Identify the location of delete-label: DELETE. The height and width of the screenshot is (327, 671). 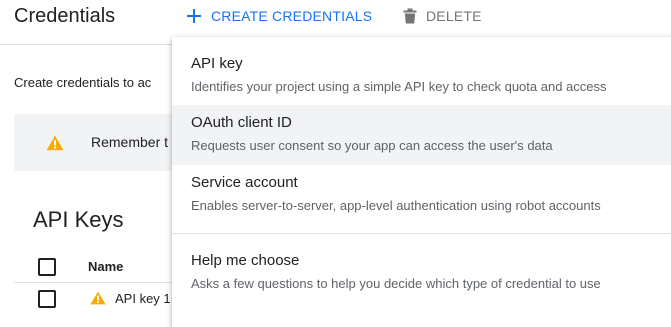
(454, 16).